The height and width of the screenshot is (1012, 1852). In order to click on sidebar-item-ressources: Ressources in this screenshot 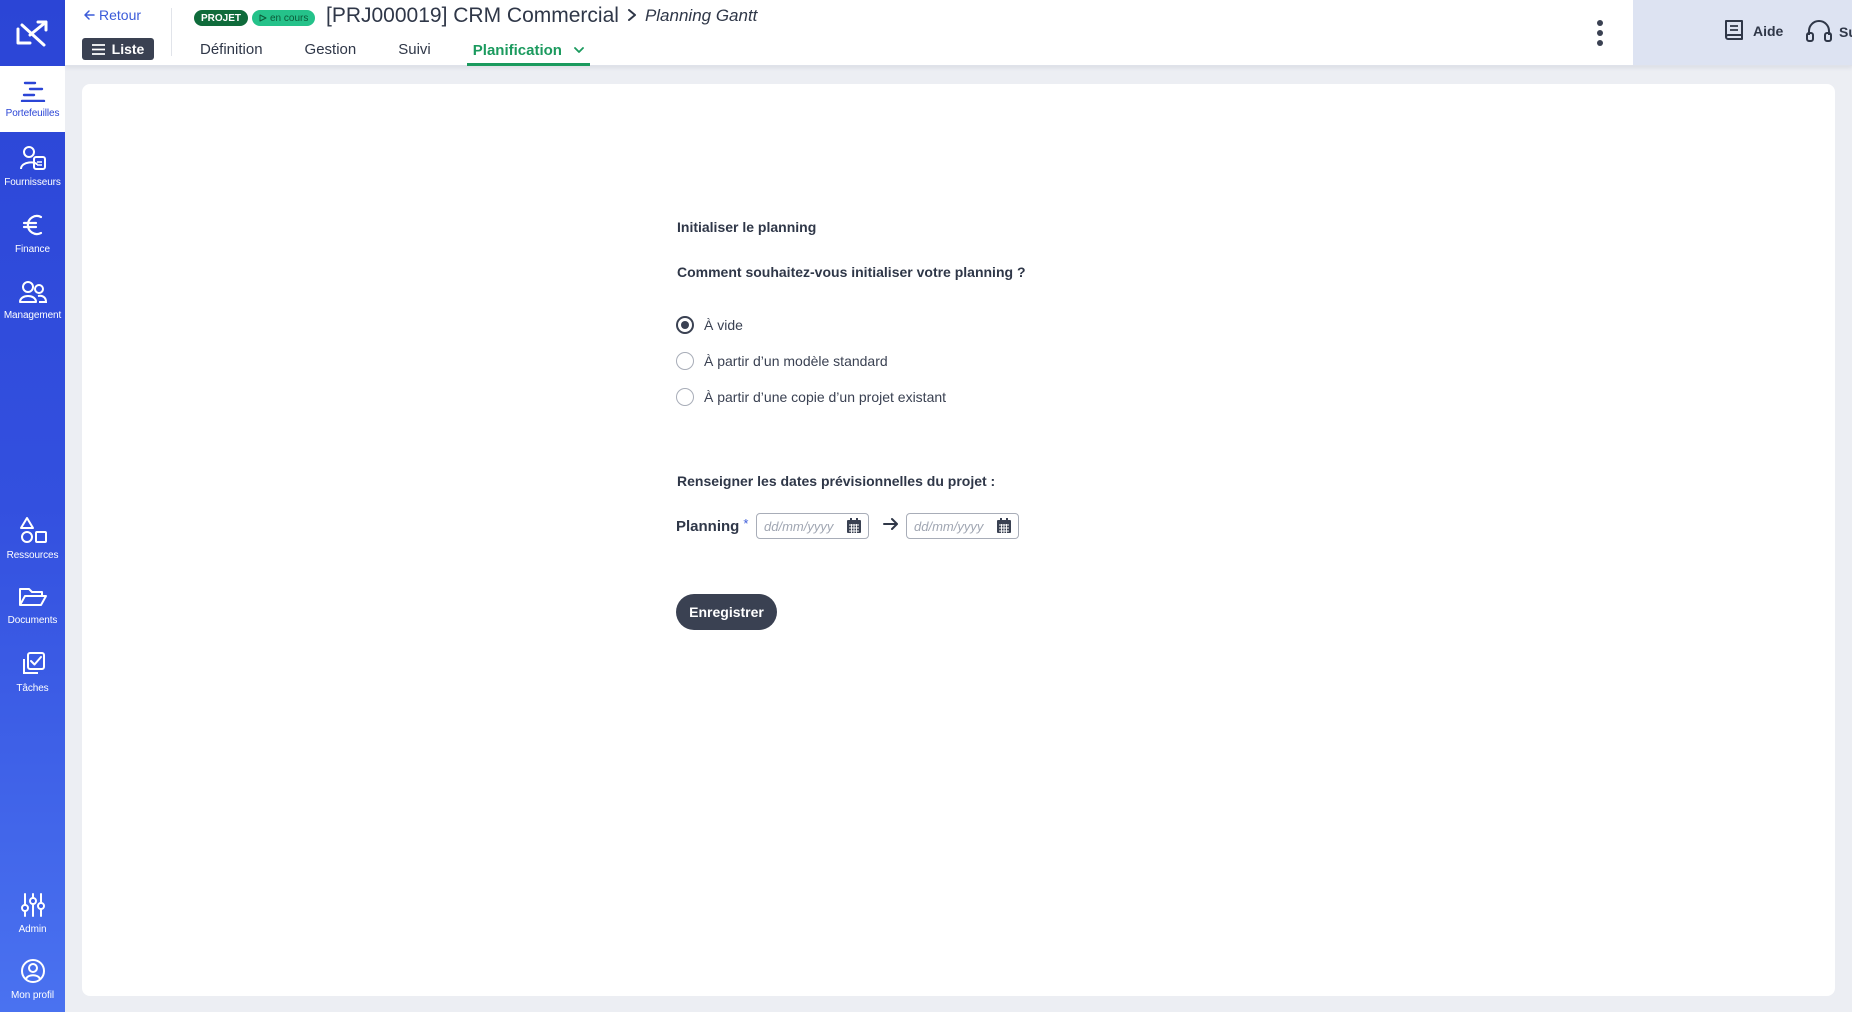, I will do `click(32, 538)`.